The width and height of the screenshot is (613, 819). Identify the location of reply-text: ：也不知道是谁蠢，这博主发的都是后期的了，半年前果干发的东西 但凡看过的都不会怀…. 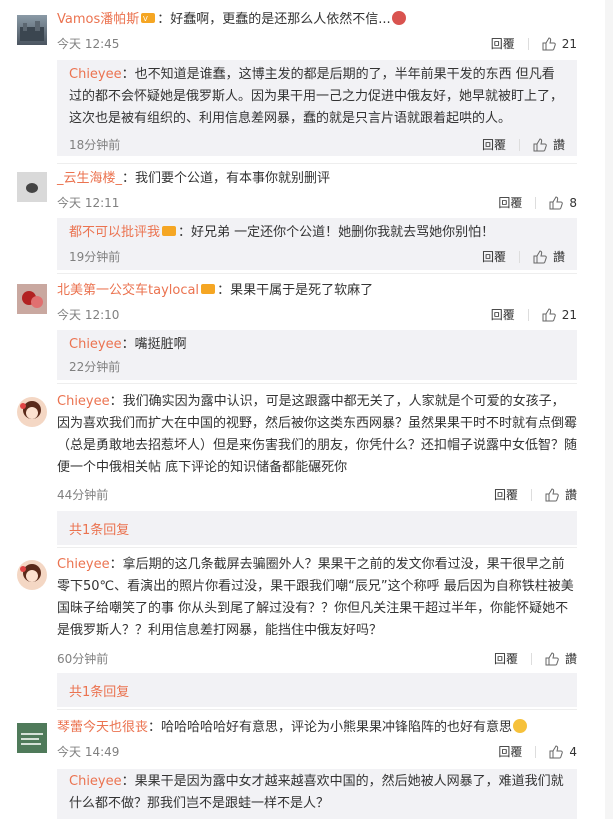
(316, 96).